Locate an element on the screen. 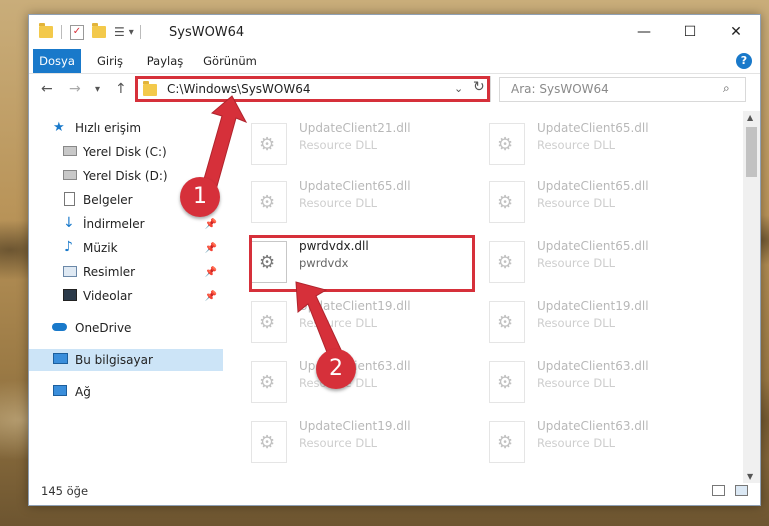  recent-locations-icon: ▾ is located at coordinates (97, 89).